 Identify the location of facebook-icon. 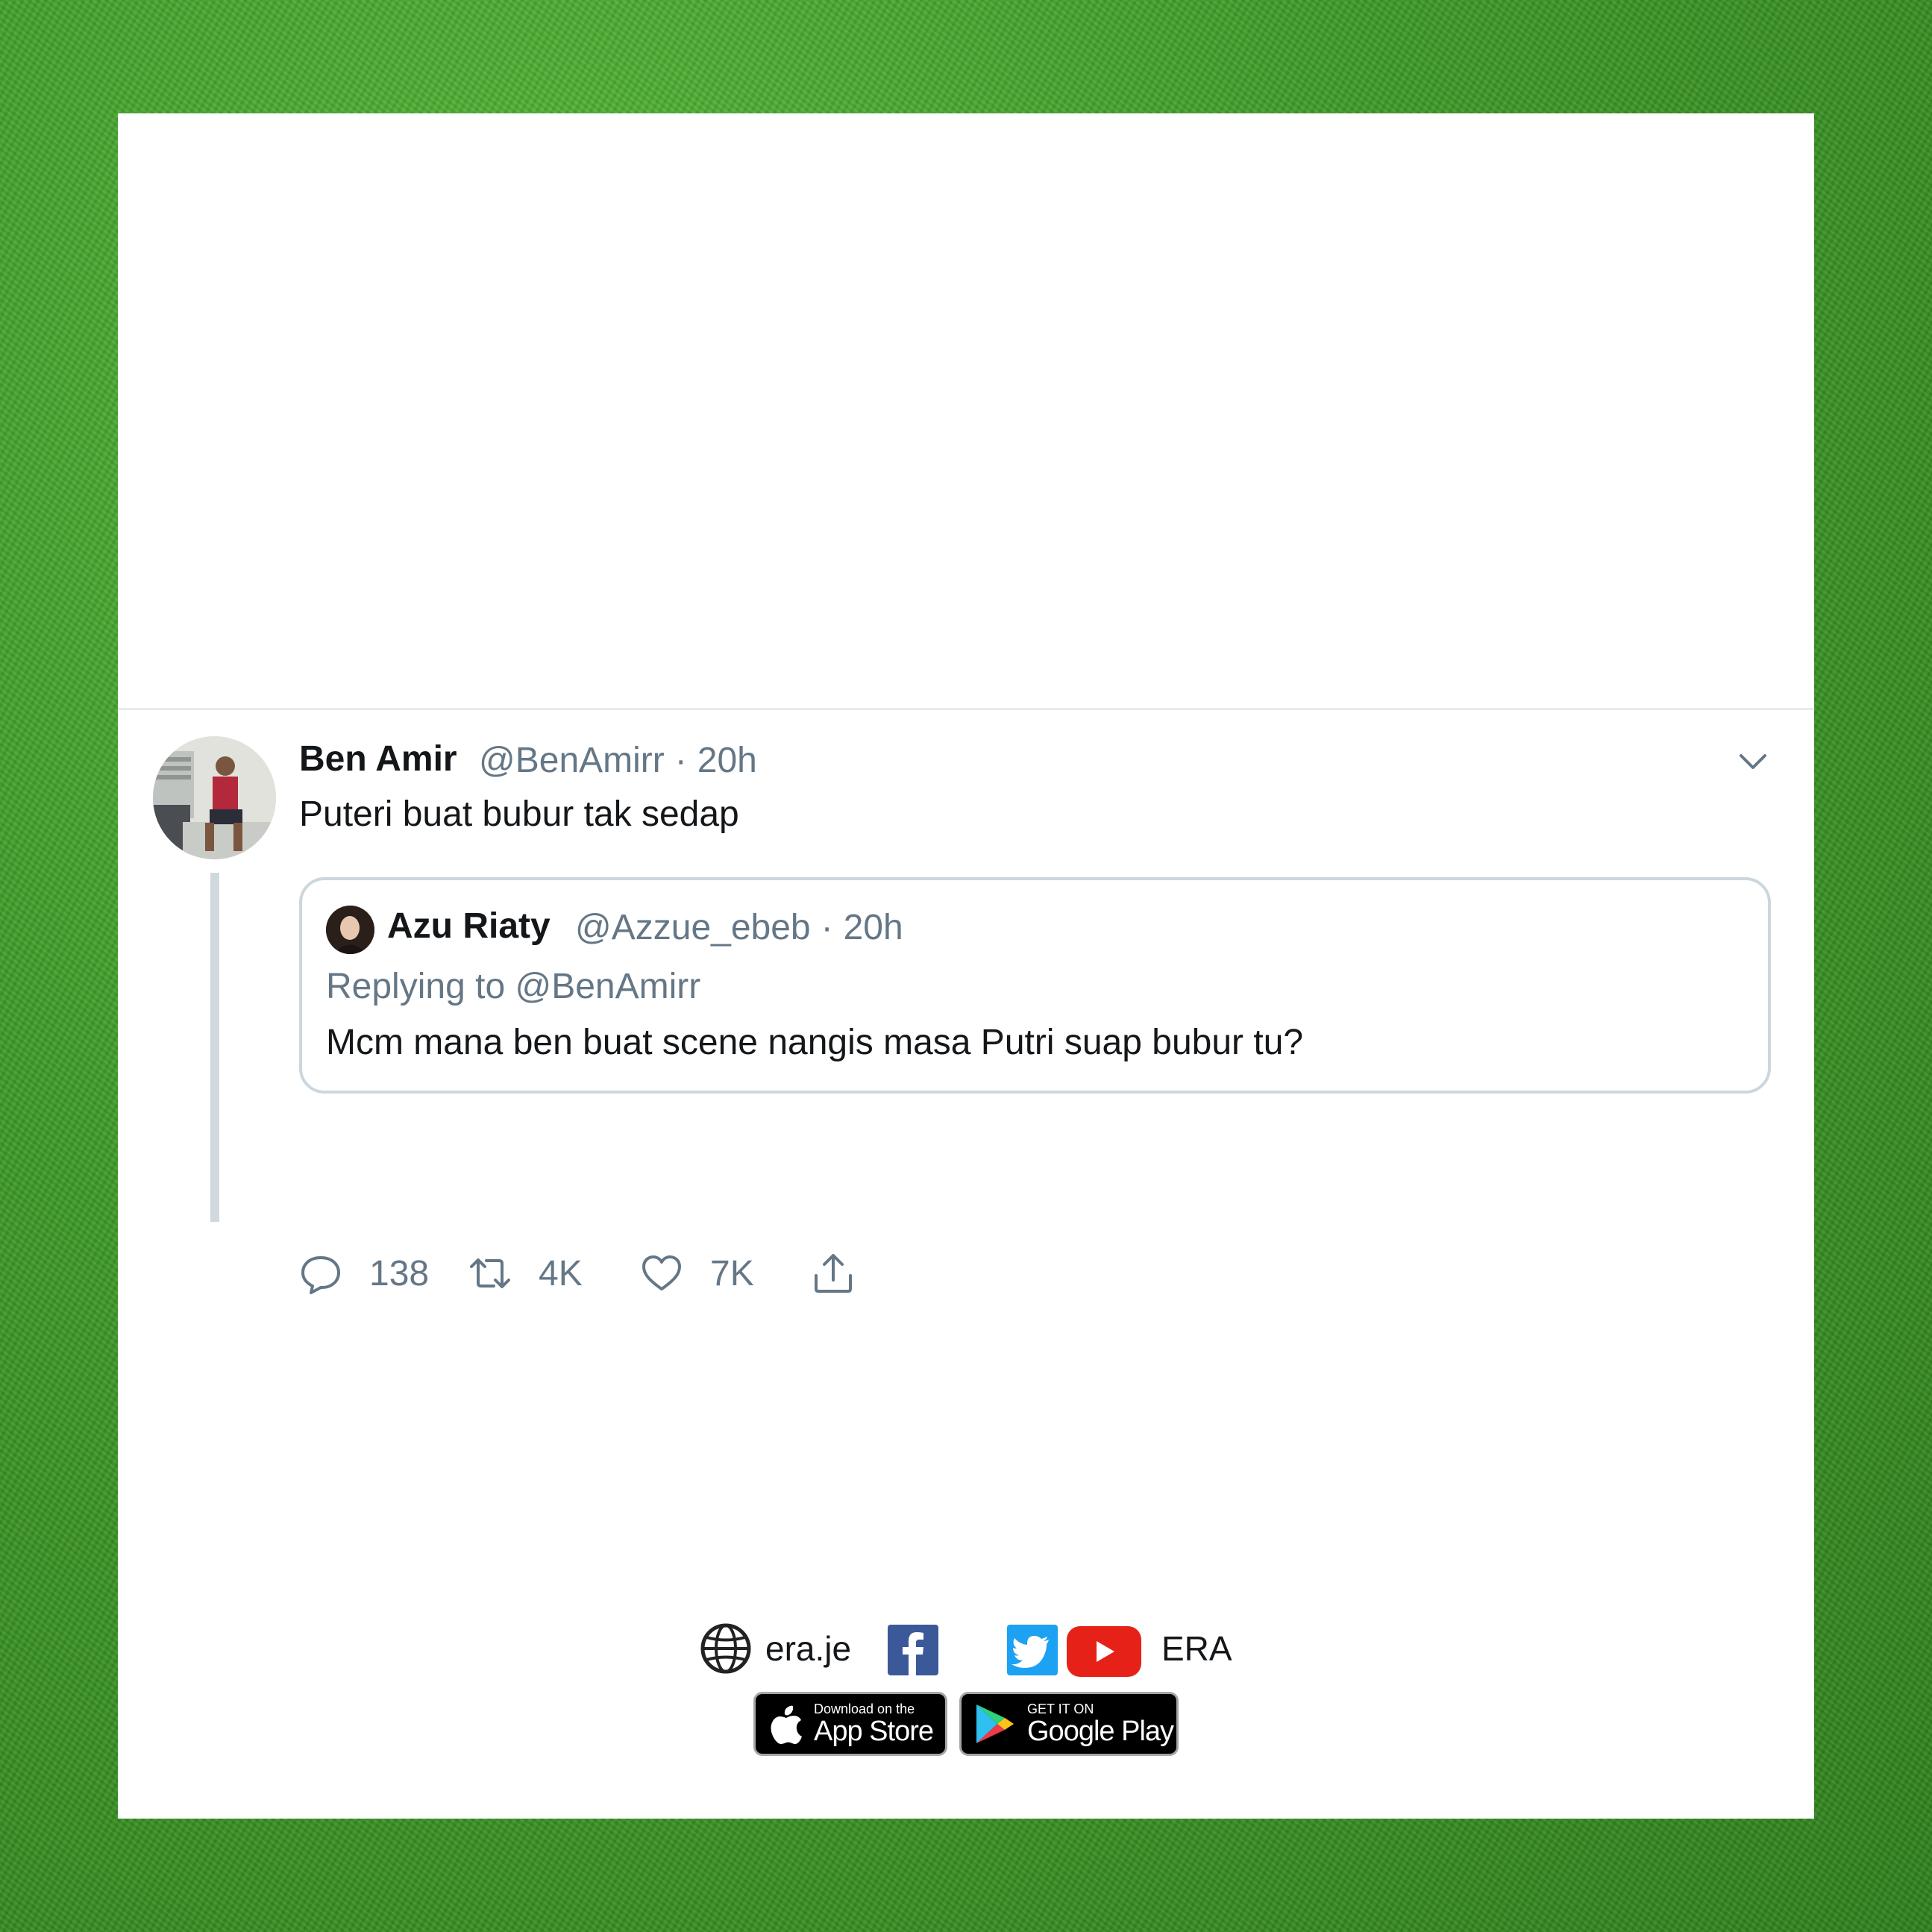
(913, 1650).